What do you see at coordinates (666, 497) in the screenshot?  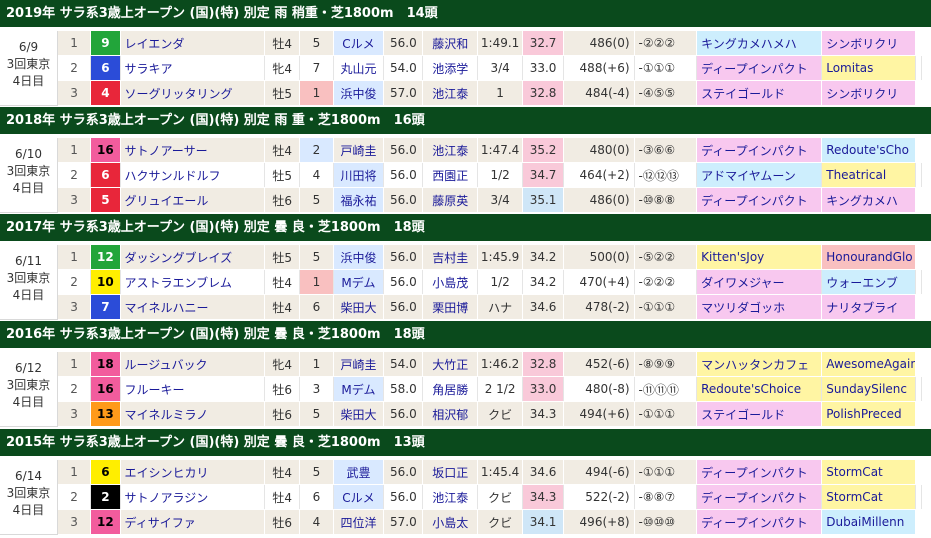 I see `passing-order-cell: -⑧⑧⑦` at bounding box center [666, 497].